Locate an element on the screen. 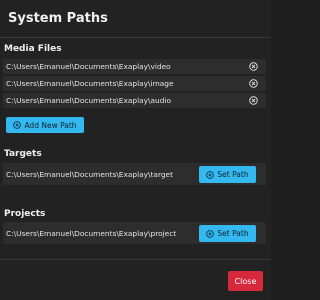 The width and height of the screenshot is (320, 300). projects-section-title: Projects is located at coordinates (25, 214).